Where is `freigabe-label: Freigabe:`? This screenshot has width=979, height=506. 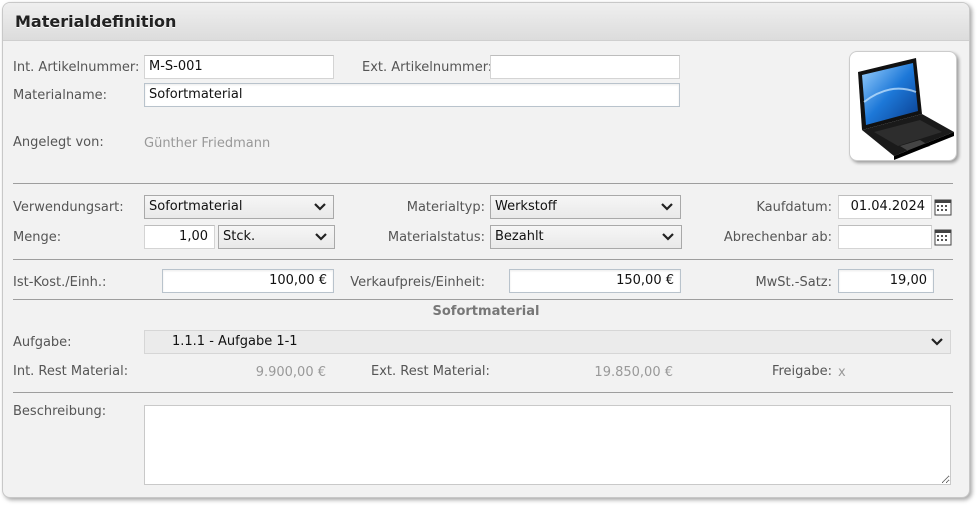
freigabe-label: Freigabe: is located at coordinates (801, 371).